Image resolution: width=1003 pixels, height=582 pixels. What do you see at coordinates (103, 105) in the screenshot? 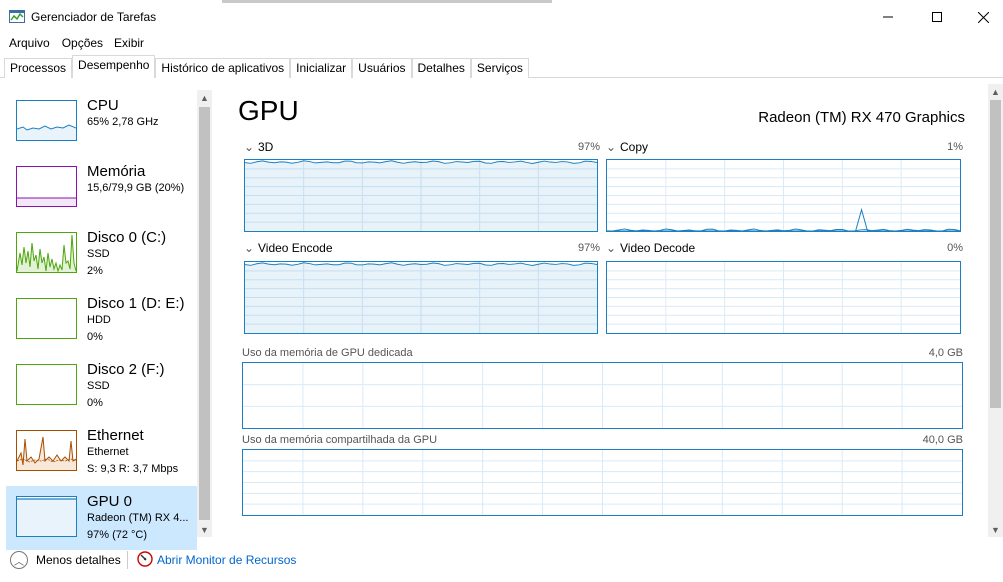
I see `sidebar-item-name: CPU` at bounding box center [103, 105].